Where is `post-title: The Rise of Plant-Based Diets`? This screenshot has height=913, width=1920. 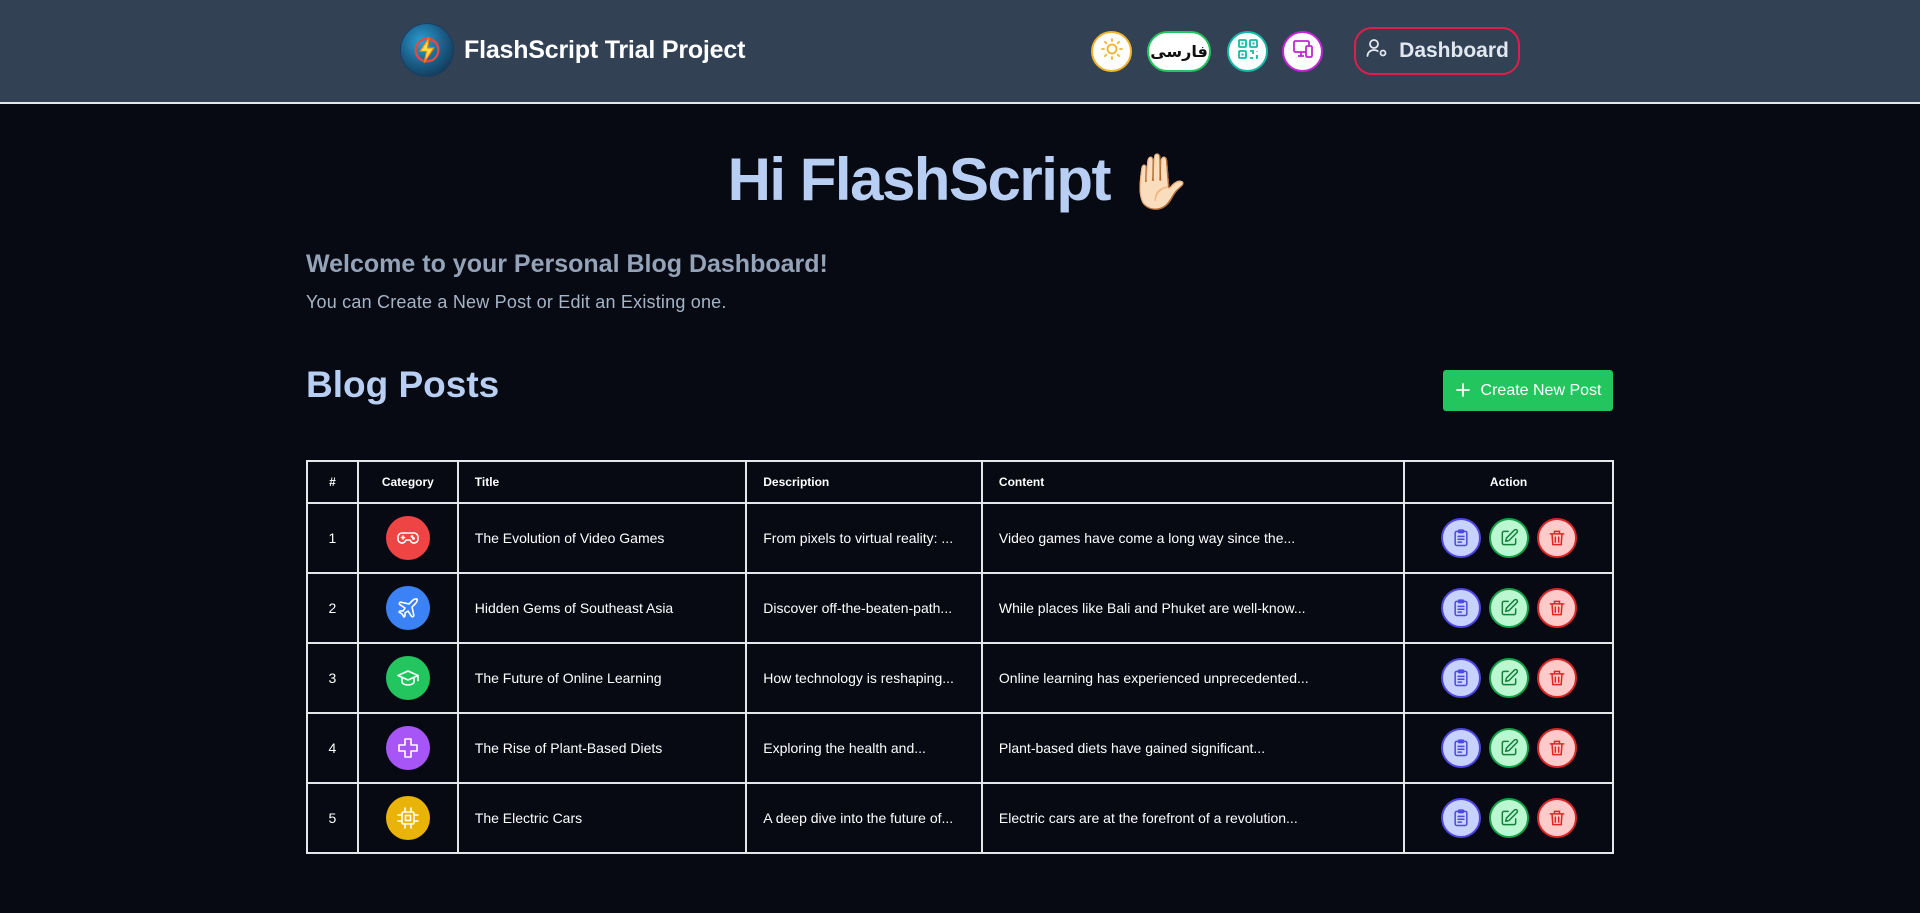 post-title: The Rise of Plant-Based Diets is located at coordinates (602, 748).